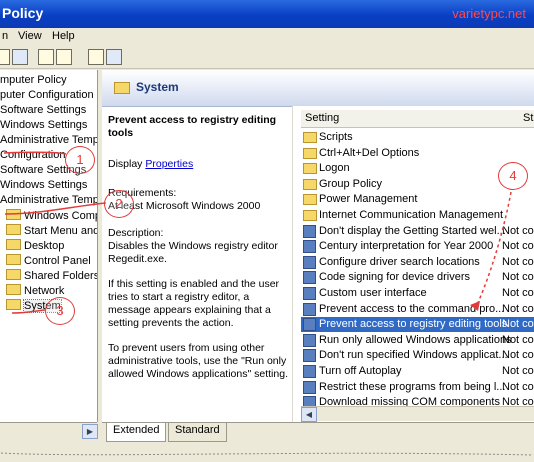 The height and width of the screenshot is (462, 534). What do you see at coordinates (513, 176) in the screenshot?
I see `callout-4: 4` at bounding box center [513, 176].